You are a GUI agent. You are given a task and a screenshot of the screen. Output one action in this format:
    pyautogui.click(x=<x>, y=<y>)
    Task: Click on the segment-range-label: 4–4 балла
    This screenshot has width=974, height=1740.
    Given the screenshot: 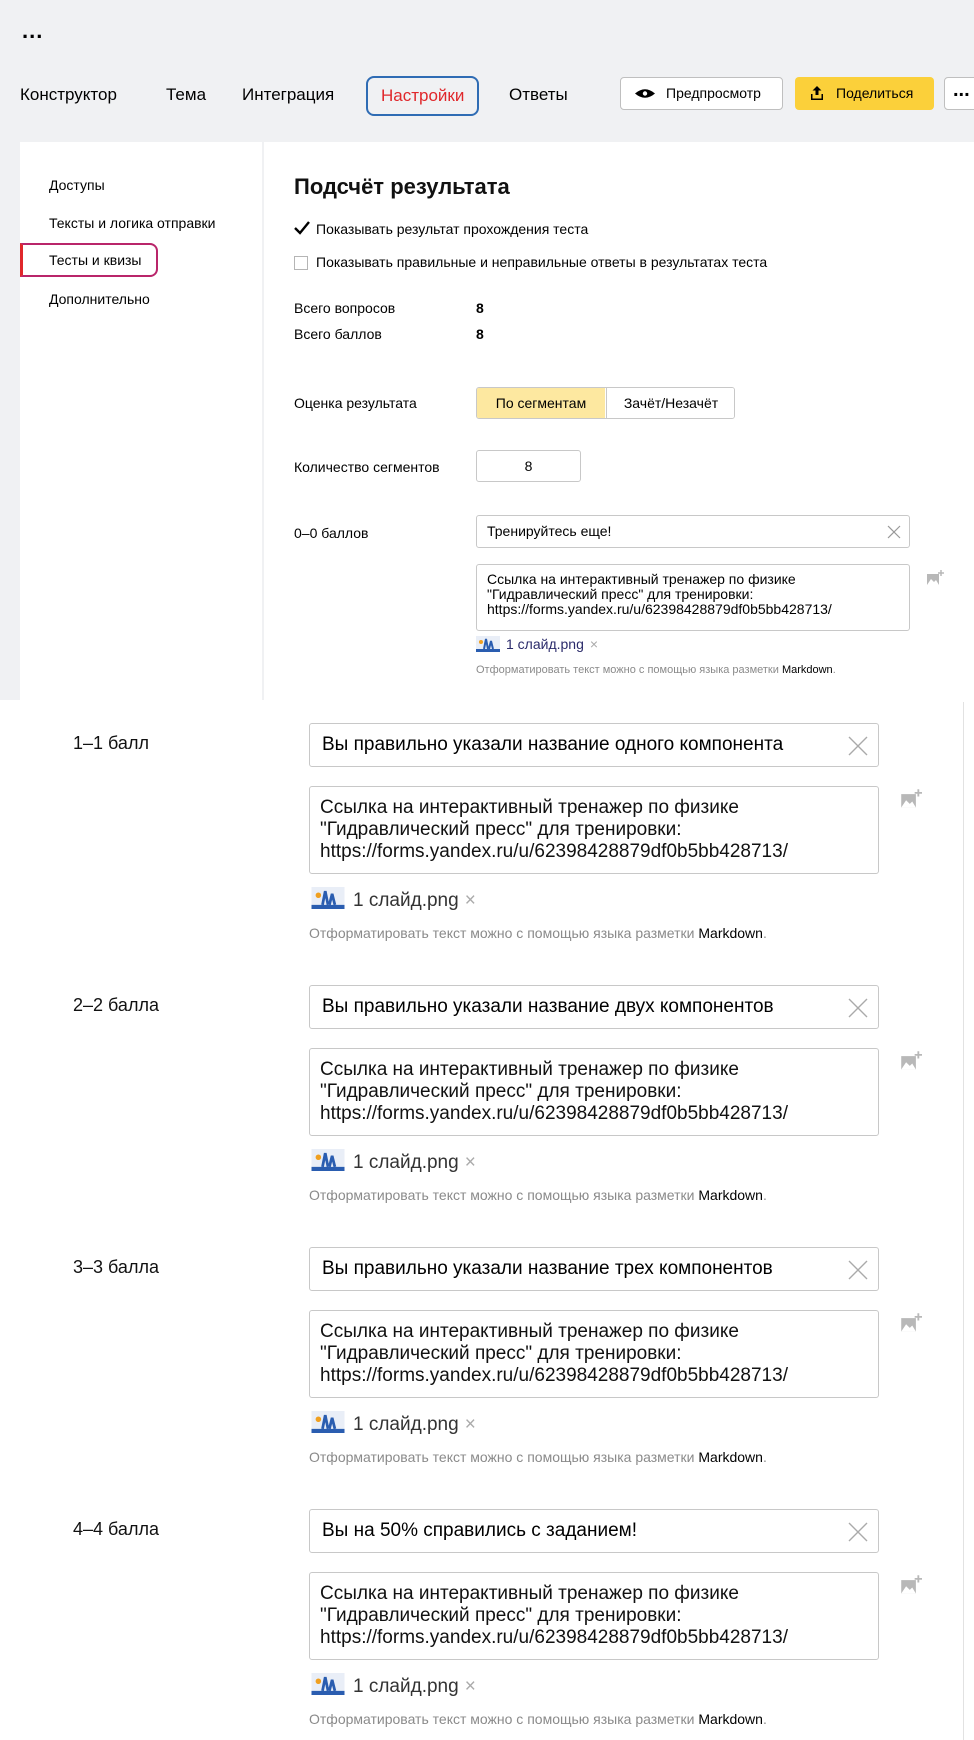 What is the action you would take?
    pyautogui.click(x=116, y=1529)
    